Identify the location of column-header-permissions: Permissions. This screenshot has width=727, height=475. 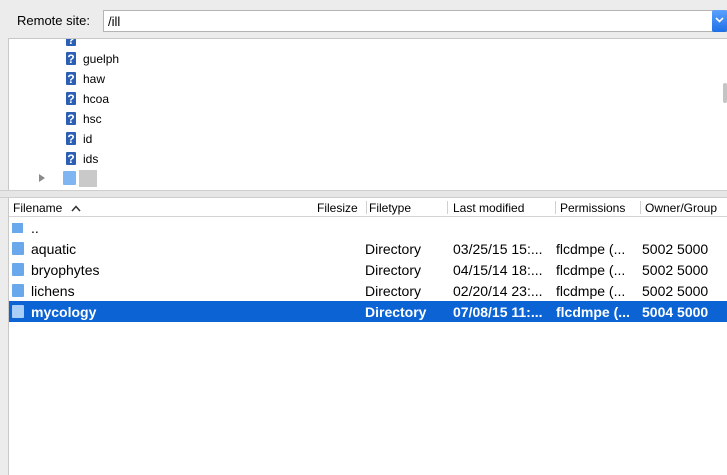
(592, 208).